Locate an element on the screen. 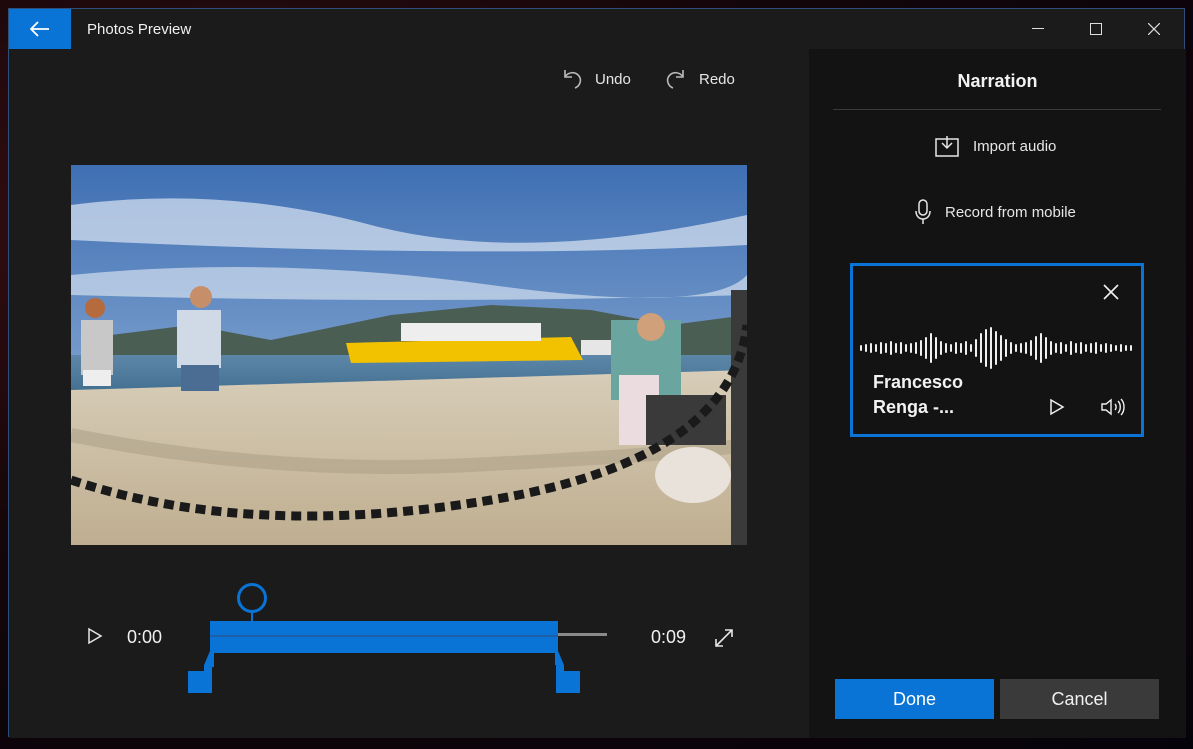 The width and height of the screenshot is (1193, 749). undo-label: Undo is located at coordinates (613, 79).